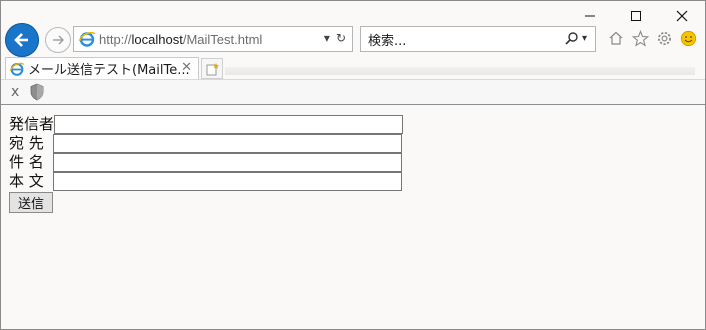 This screenshot has width=706, height=330. Describe the element at coordinates (688, 38) in the screenshot. I see `smiley-feedback-icon` at that location.